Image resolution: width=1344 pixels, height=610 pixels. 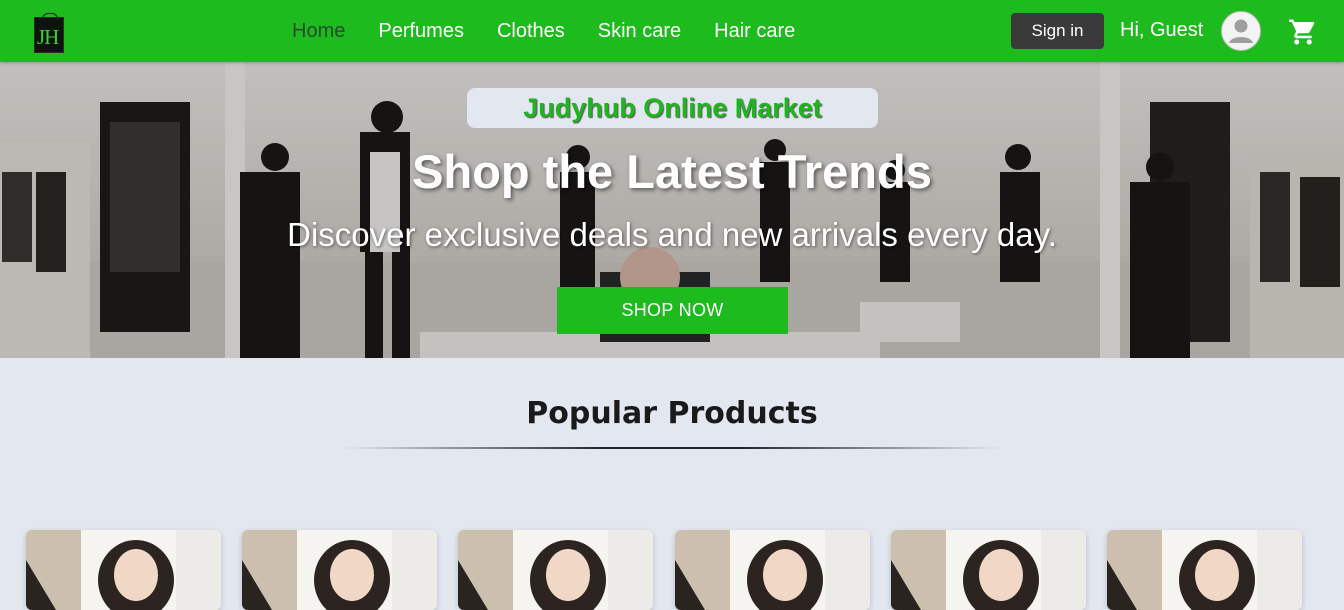 What do you see at coordinates (318, 31) in the screenshot?
I see `nav-link-home: Home` at bounding box center [318, 31].